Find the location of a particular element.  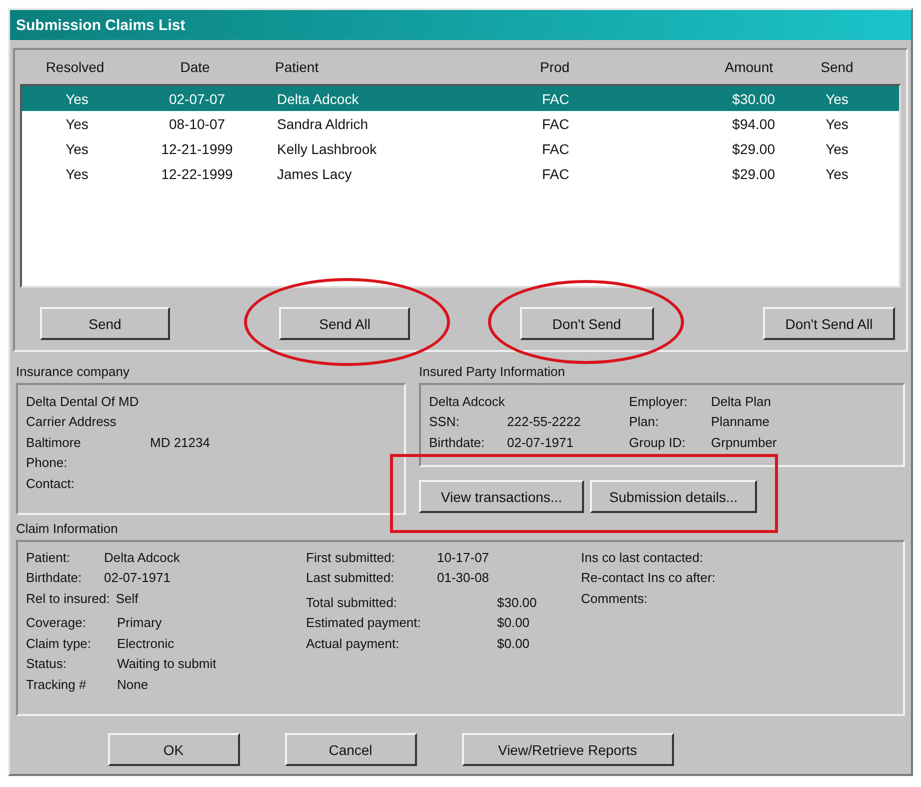

field-value: Planname is located at coordinates (740, 422).